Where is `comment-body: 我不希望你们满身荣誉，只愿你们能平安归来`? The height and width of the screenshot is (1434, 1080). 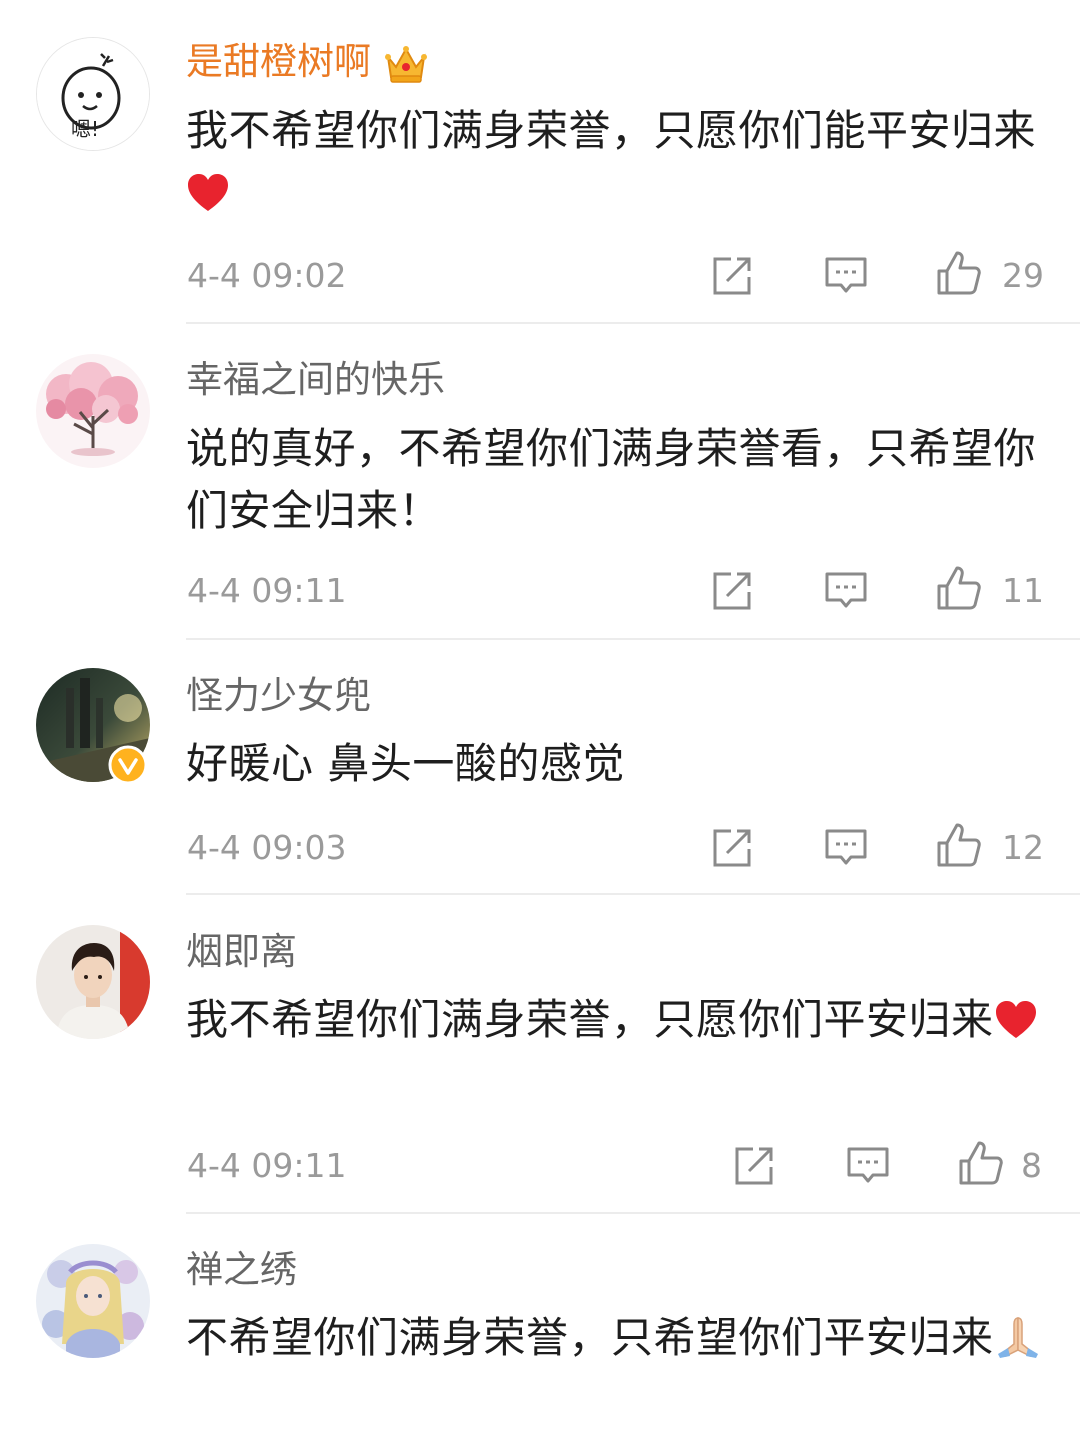 comment-body: 我不希望你们满身荣誉，只愿你们能平安归来 is located at coordinates (611, 130).